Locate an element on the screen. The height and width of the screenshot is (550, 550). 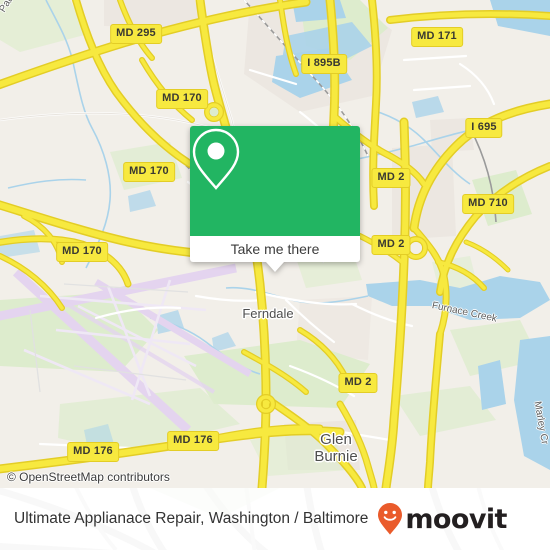
location-pin-icon is located at coordinates (216, 159).